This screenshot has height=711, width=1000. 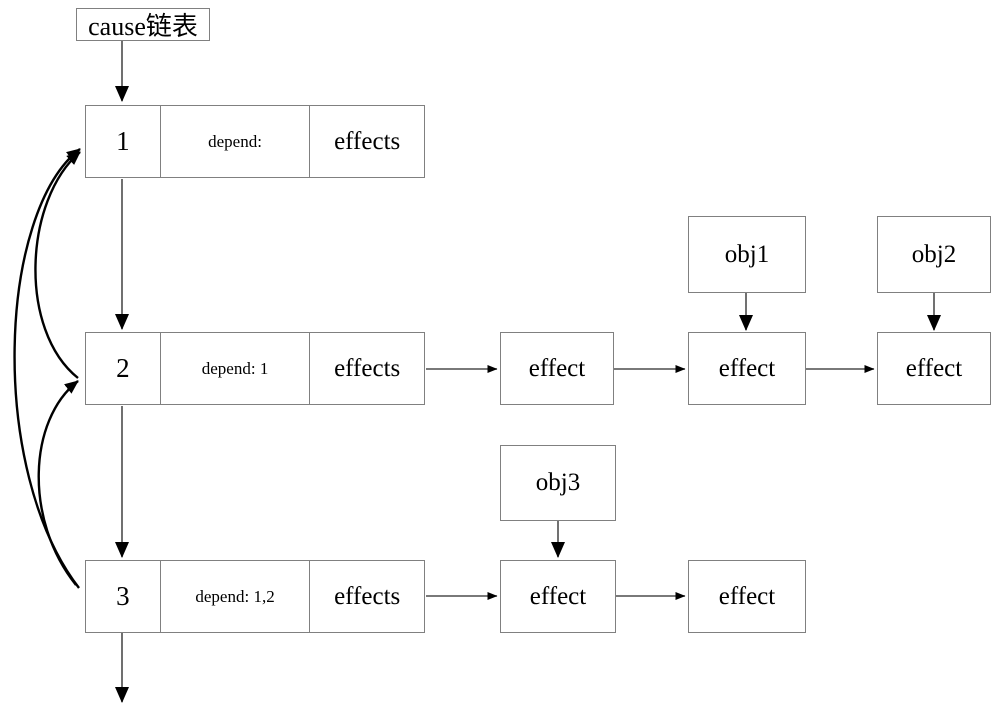 I want to click on cause-node-id-1: 1, so click(x=123, y=141).